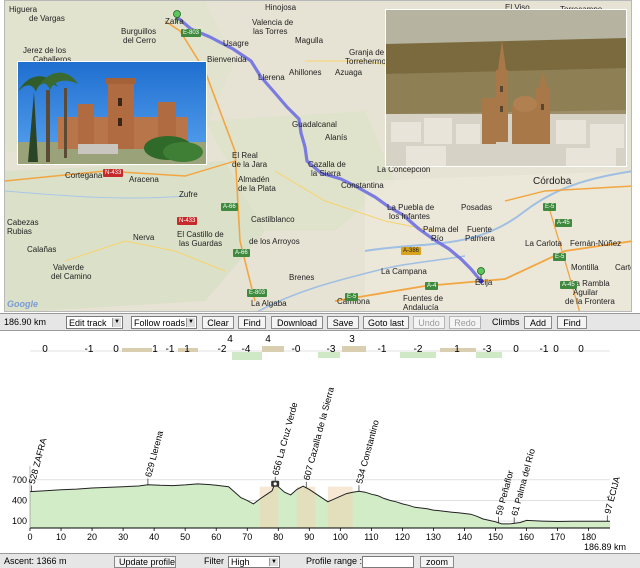 This screenshot has width=640, height=568. What do you see at coordinates (139, 31) in the screenshot?
I see `map-place-label: Burguillos` at bounding box center [139, 31].